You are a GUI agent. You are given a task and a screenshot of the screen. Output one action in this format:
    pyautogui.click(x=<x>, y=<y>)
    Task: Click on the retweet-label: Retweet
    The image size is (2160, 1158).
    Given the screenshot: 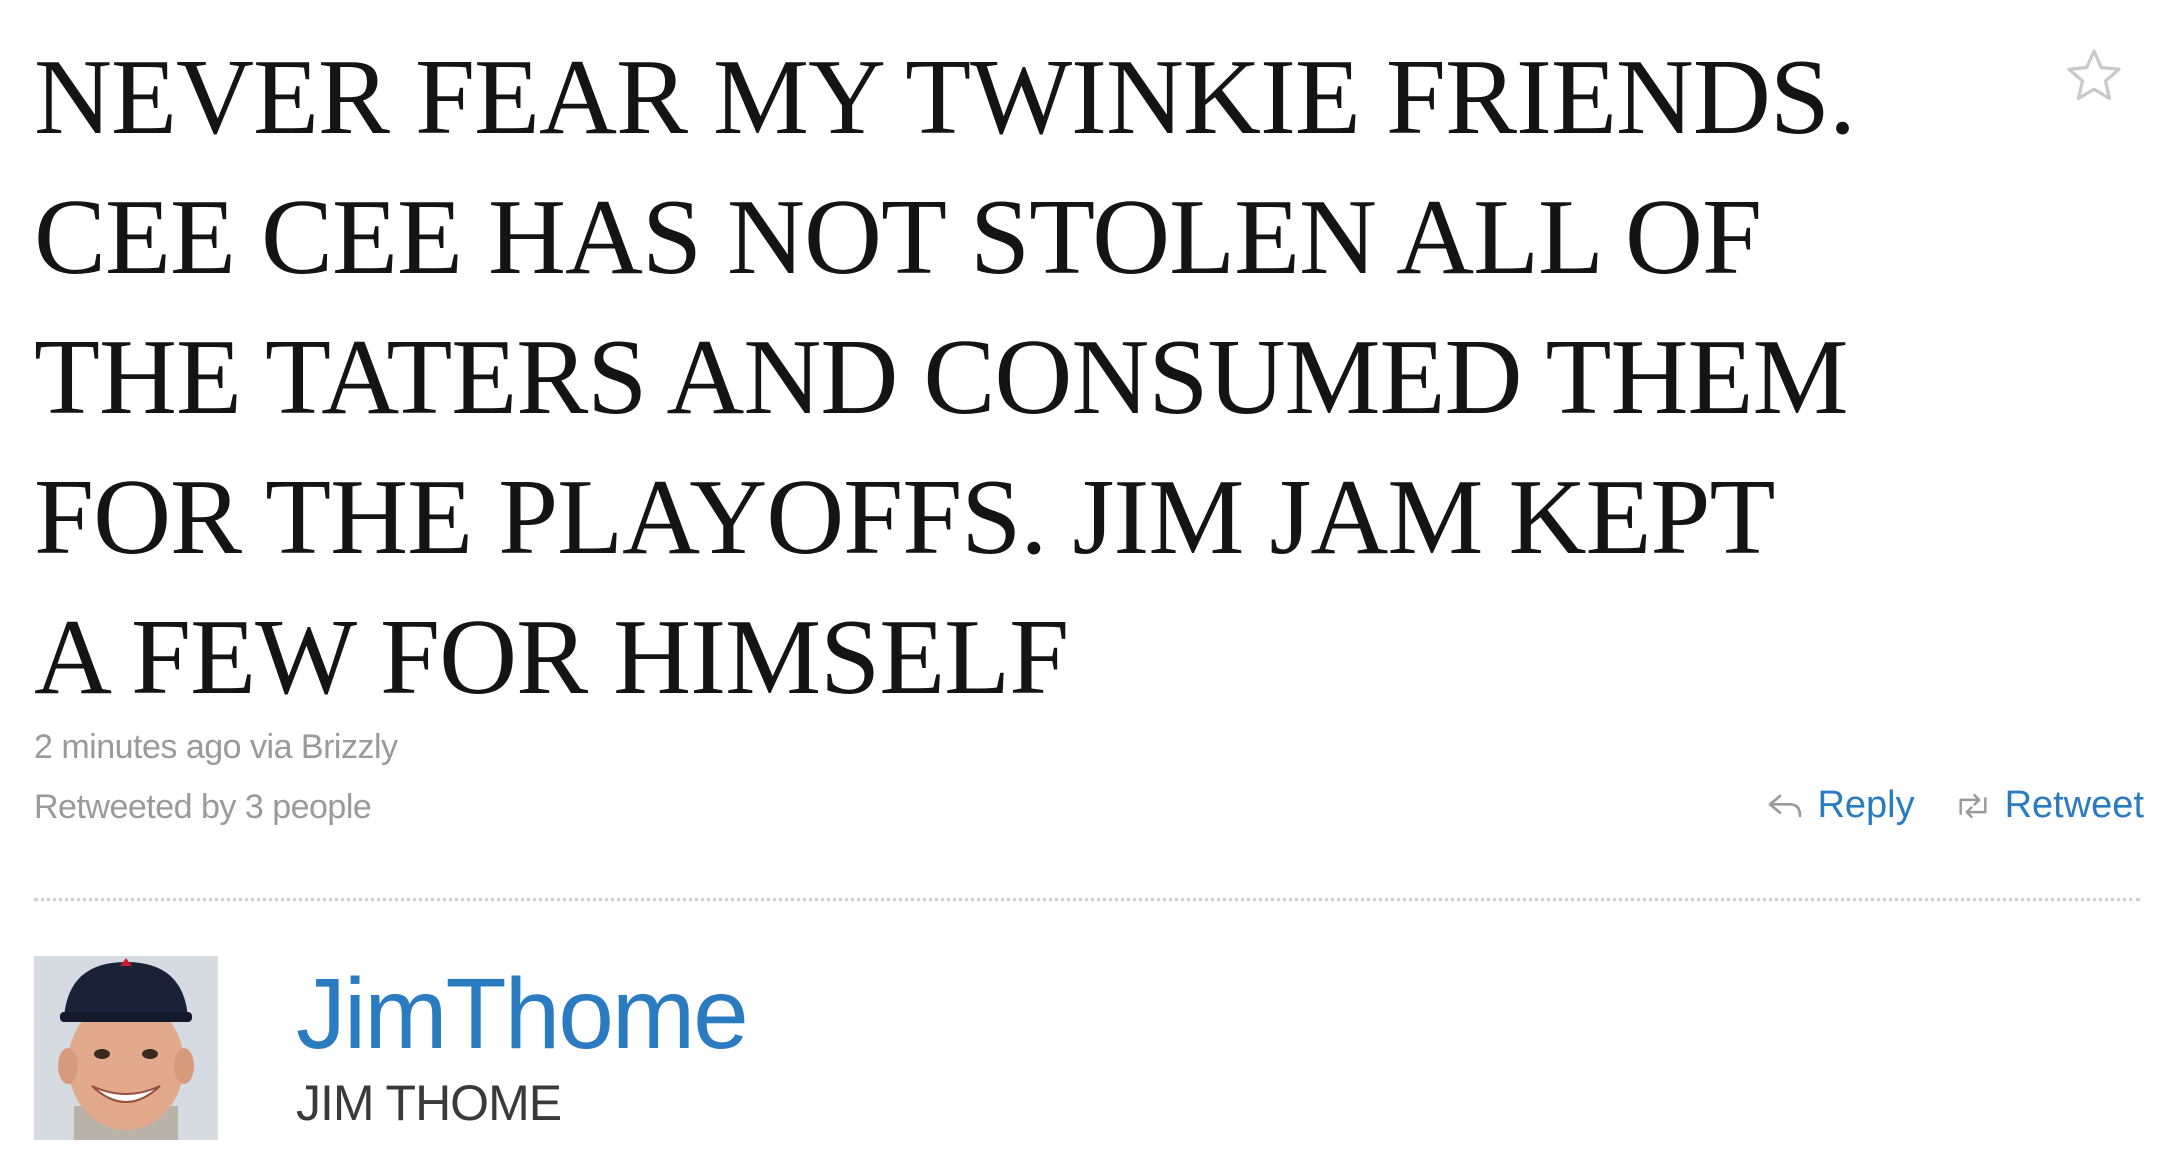 What is the action you would take?
    pyautogui.click(x=2074, y=805)
    